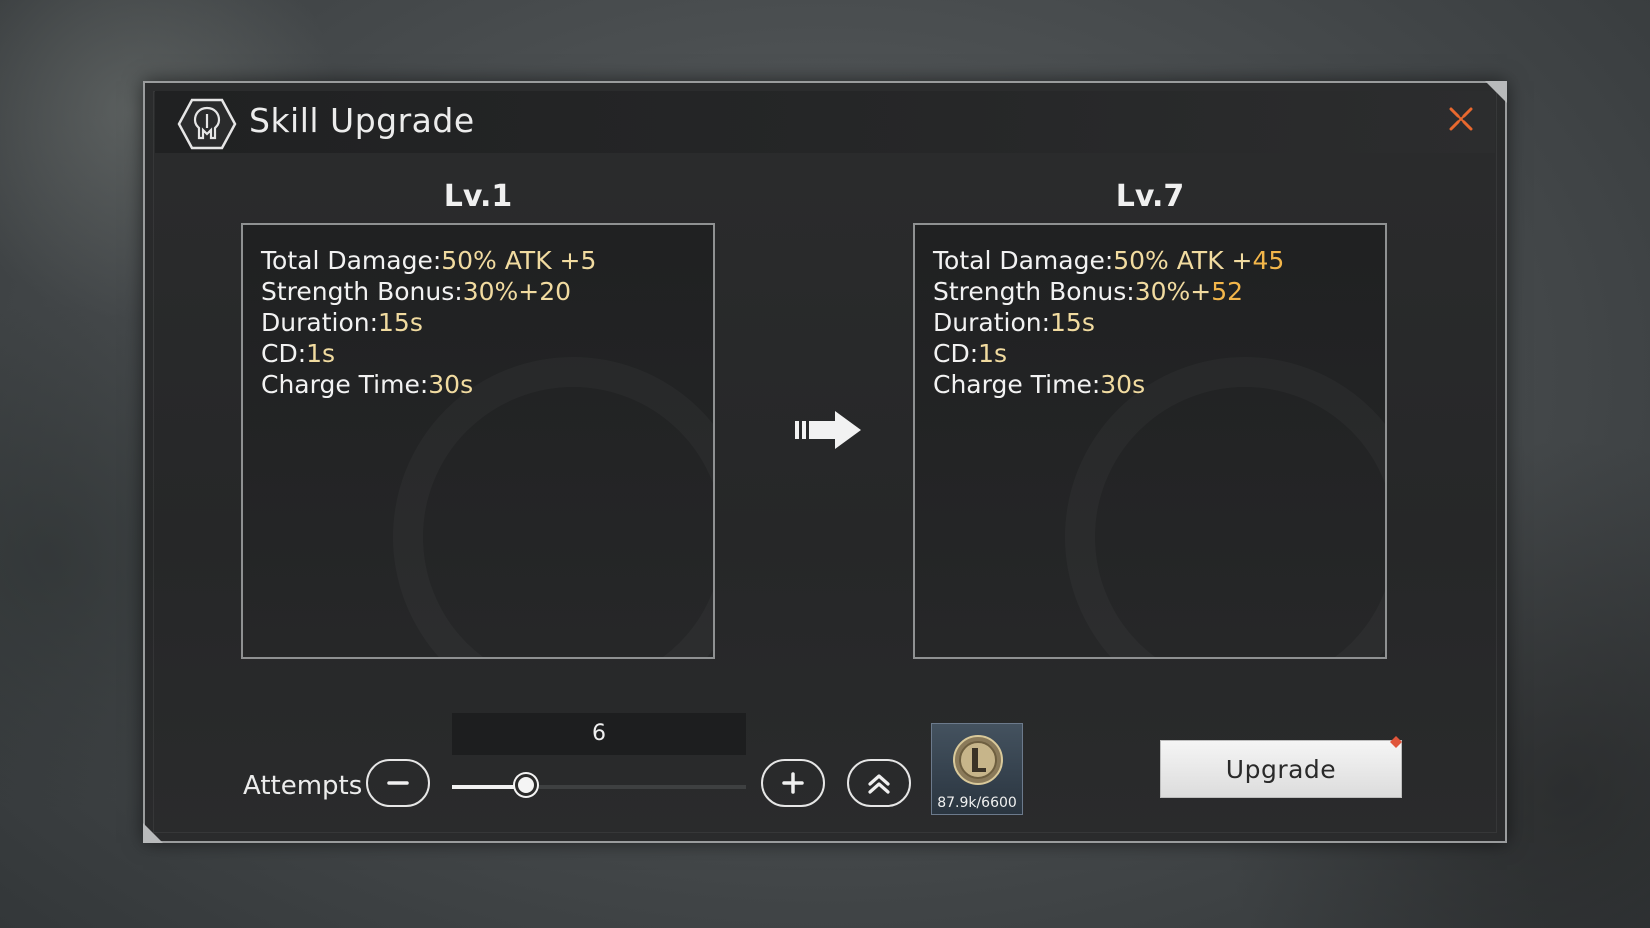 This screenshot has height=928, width=1650. What do you see at coordinates (207, 124) in the screenshot?
I see `skill-tree-icon` at bounding box center [207, 124].